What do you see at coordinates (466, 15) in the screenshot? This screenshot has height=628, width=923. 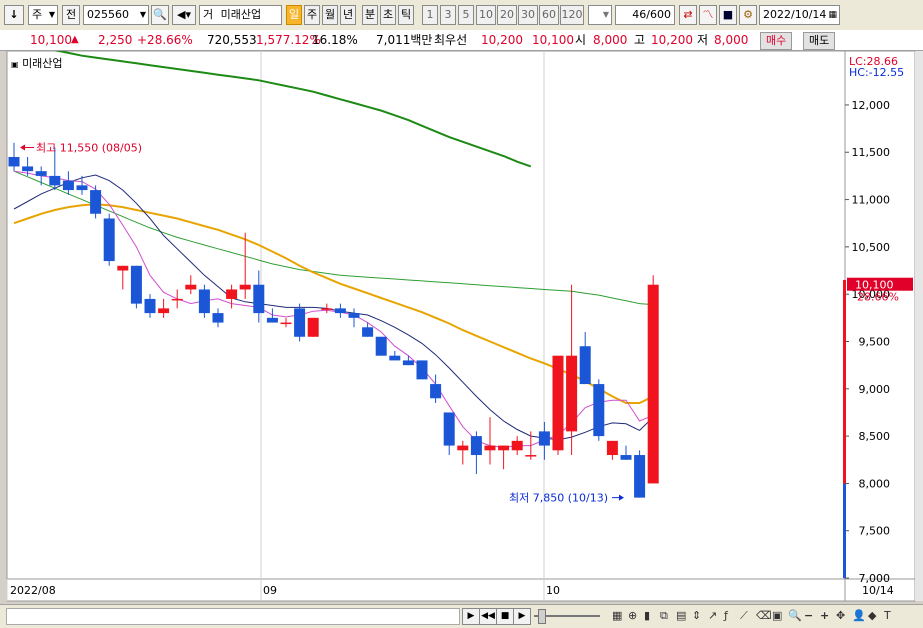 I see `interval-5: 5` at bounding box center [466, 15].